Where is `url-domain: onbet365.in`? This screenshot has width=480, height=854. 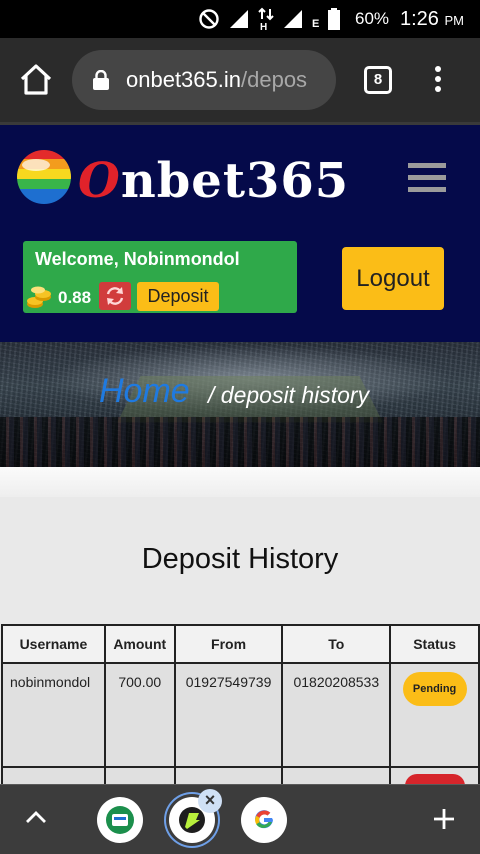
url-domain: onbet365.in is located at coordinates (183, 79).